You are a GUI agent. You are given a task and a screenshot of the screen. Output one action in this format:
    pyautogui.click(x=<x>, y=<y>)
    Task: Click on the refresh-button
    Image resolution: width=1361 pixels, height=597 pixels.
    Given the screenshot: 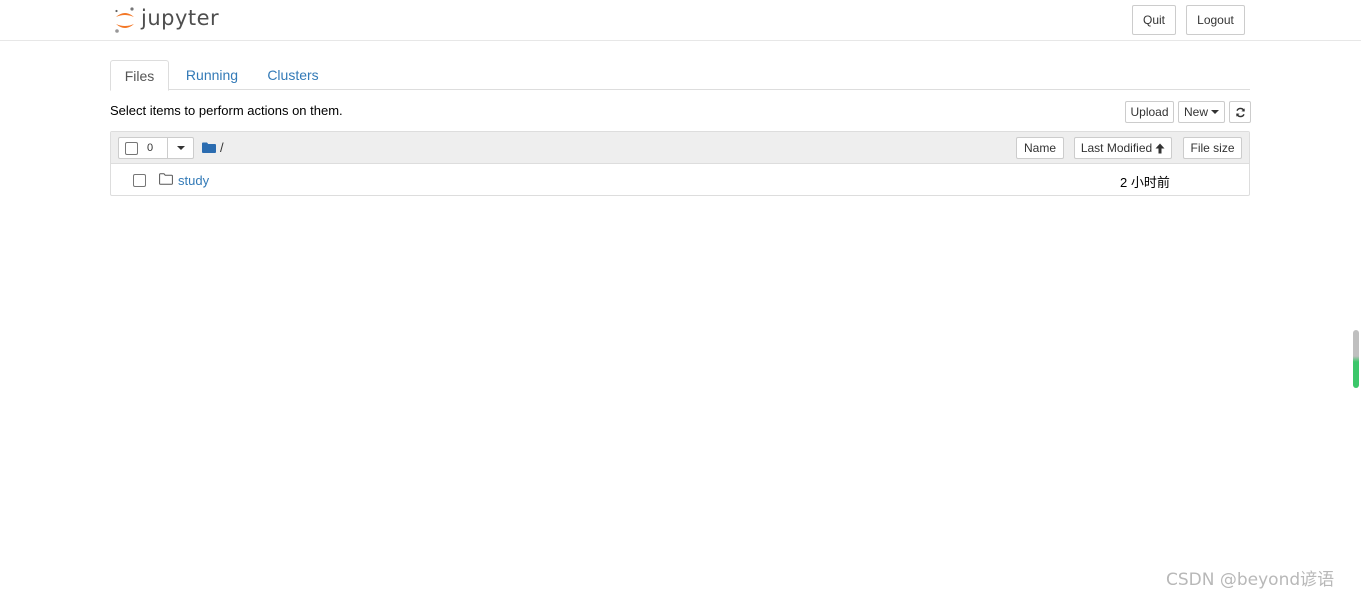 What is the action you would take?
    pyautogui.click(x=1240, y=112)
    